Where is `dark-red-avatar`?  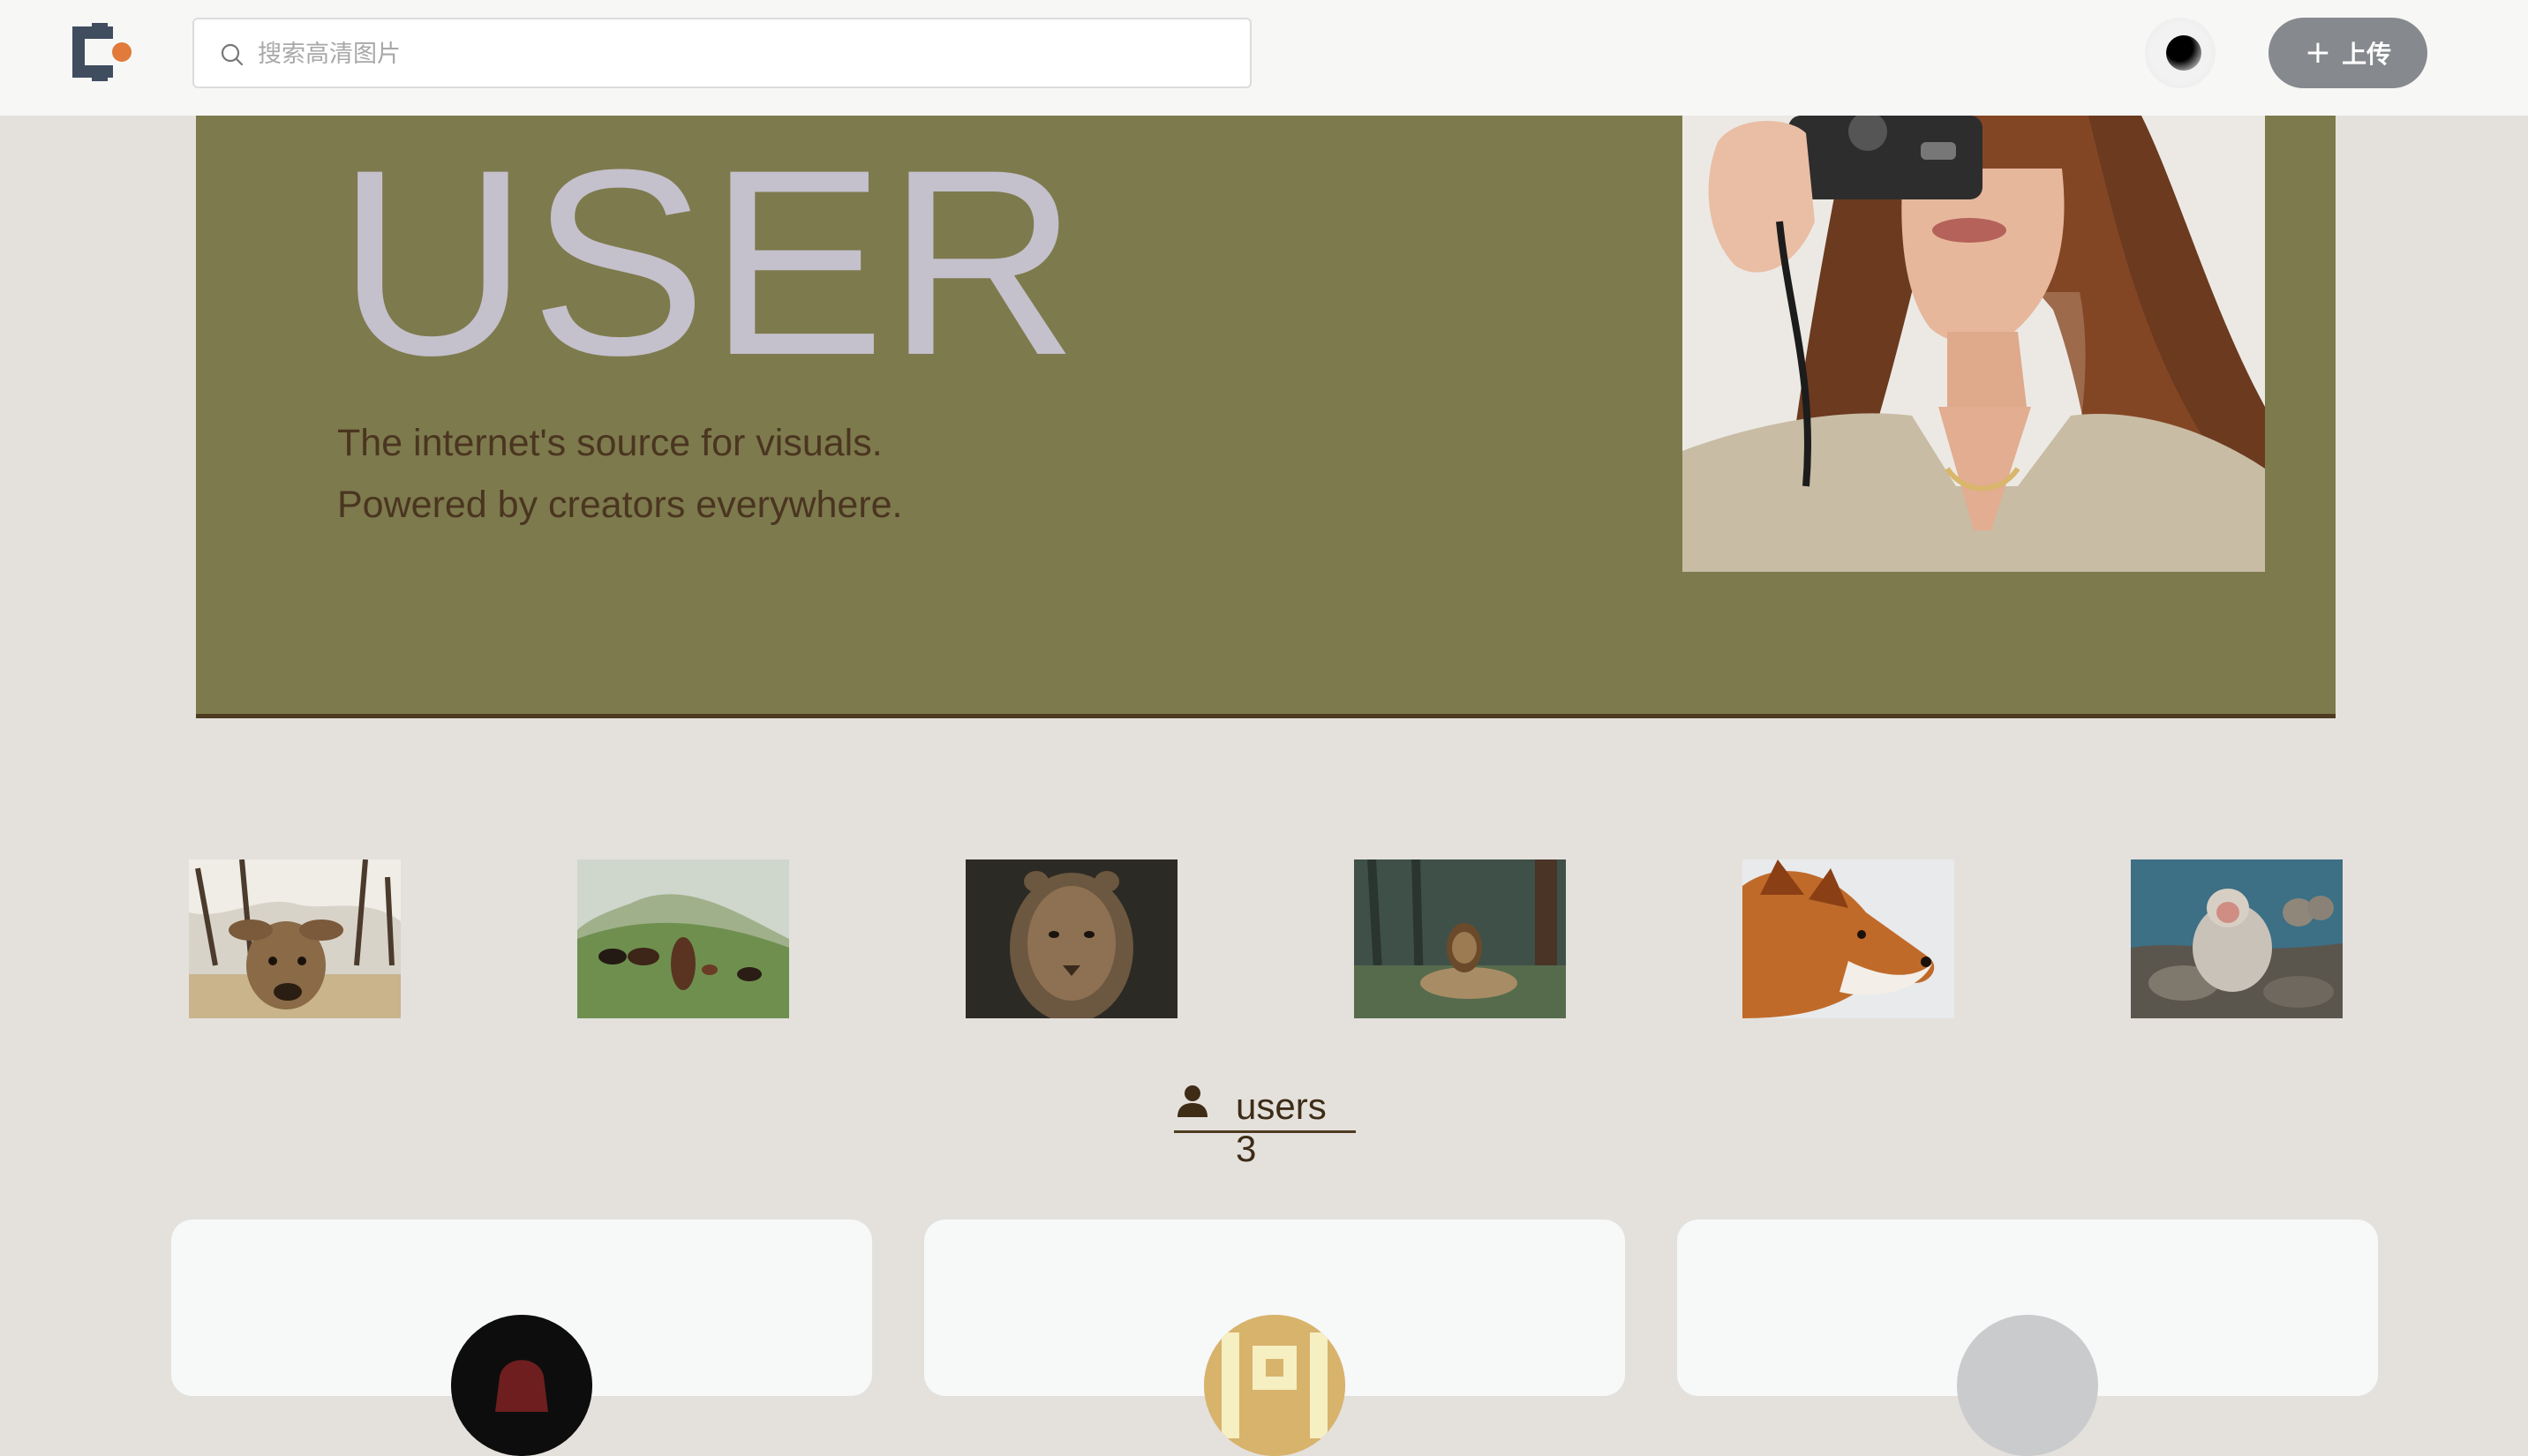 dark-red-avatar is located at coordinates (521, 1385).